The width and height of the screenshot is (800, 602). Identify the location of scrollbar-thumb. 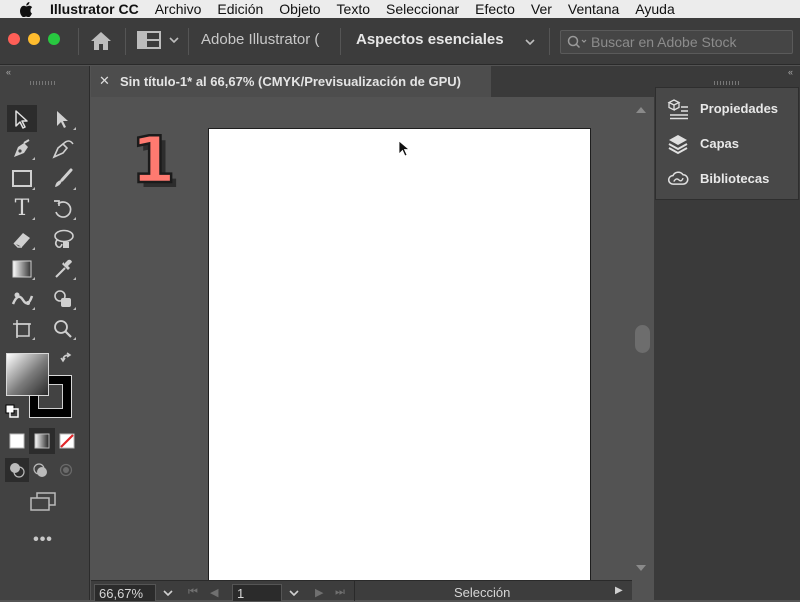
(642, 339).